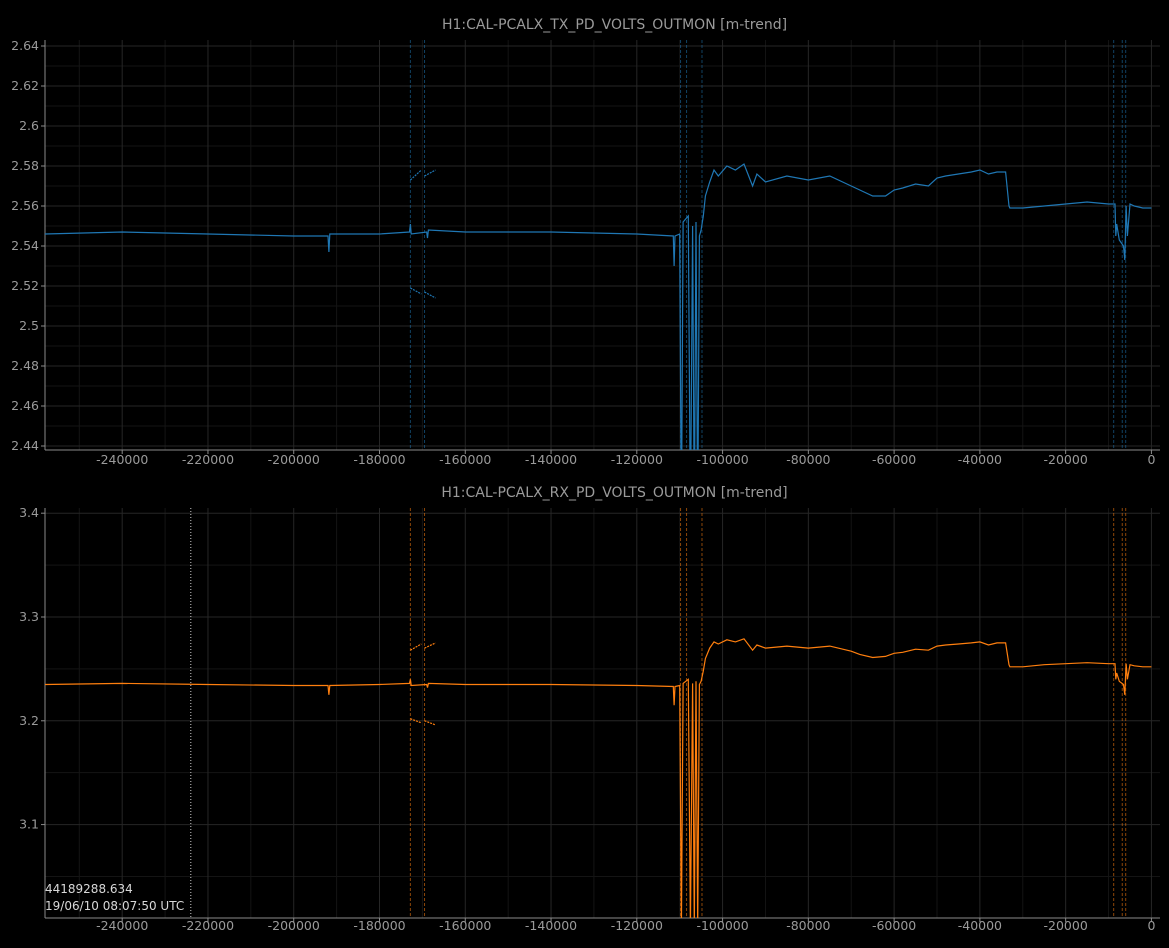 The height and width of the screenshot is (948, 1169). Describe the element at coordinates (25, 45) in the screenshot. I see `y-tick-label: 2.64` at that location.